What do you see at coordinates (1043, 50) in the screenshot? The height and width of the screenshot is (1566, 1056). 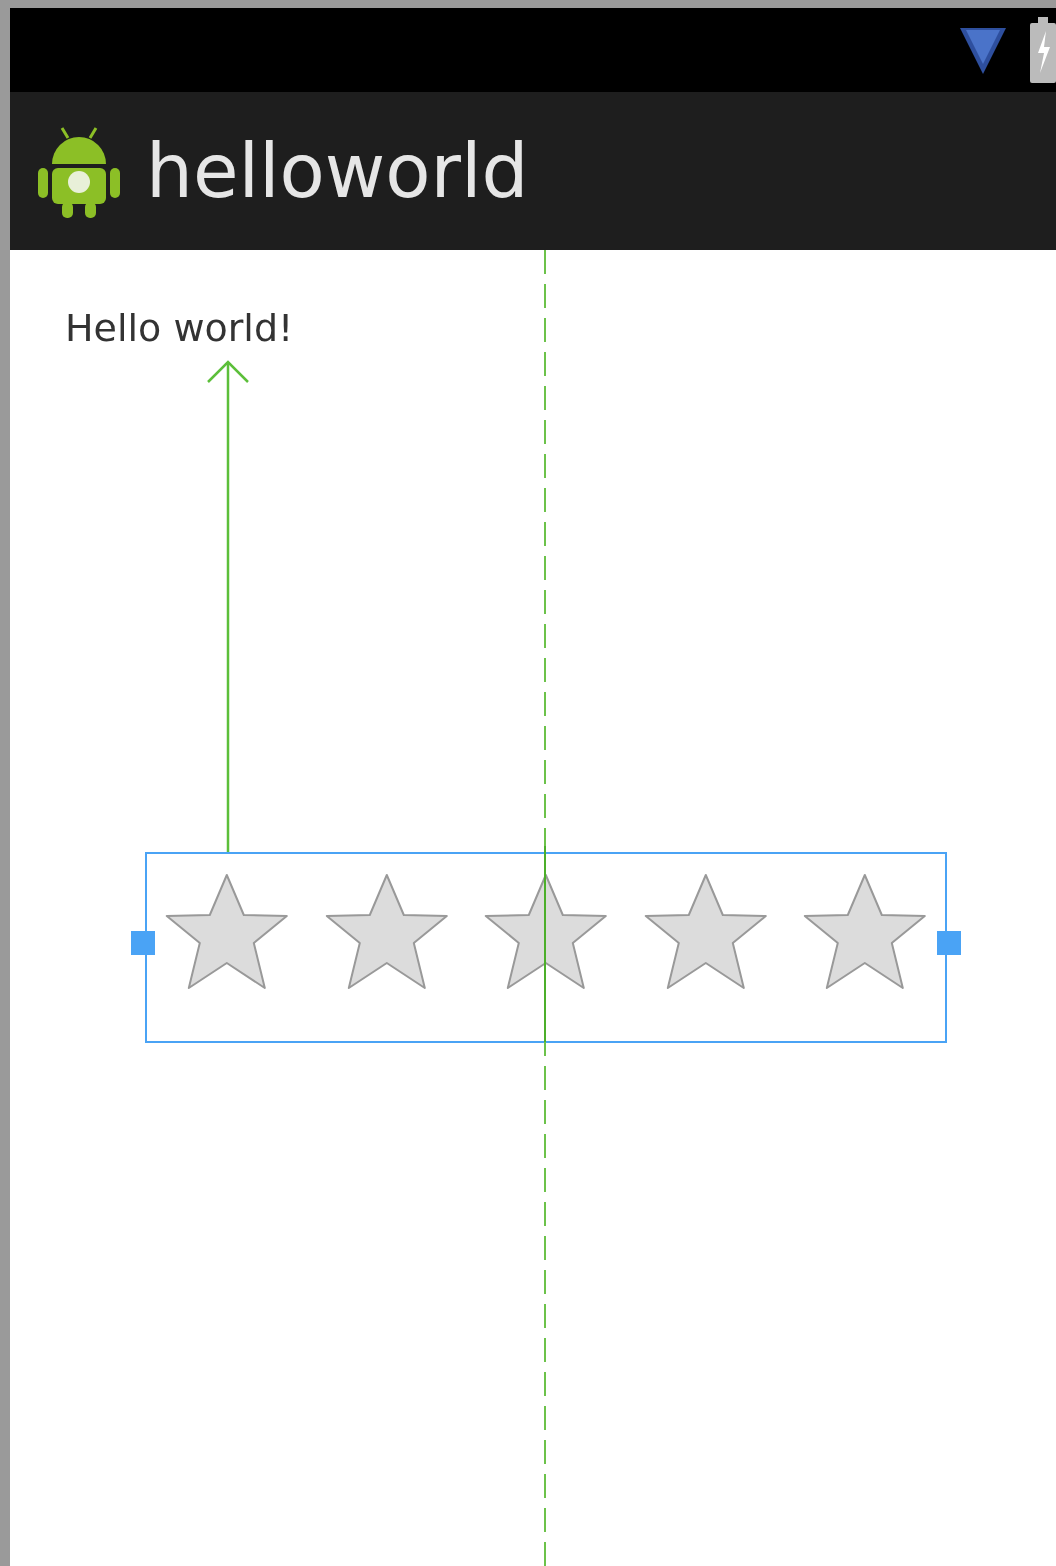 I see `battery-icon` at bounding box center [1043, 50].